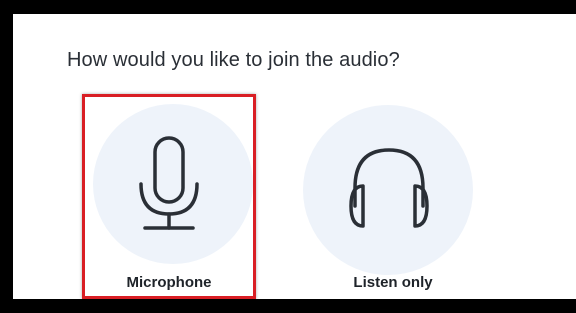 This screenshot has width=576, height=313. What do you see at coordinates (233, 60) in the screenshot?
I see `dialog-question: How would you like to join the audio?` at bounding box center [233, 60].